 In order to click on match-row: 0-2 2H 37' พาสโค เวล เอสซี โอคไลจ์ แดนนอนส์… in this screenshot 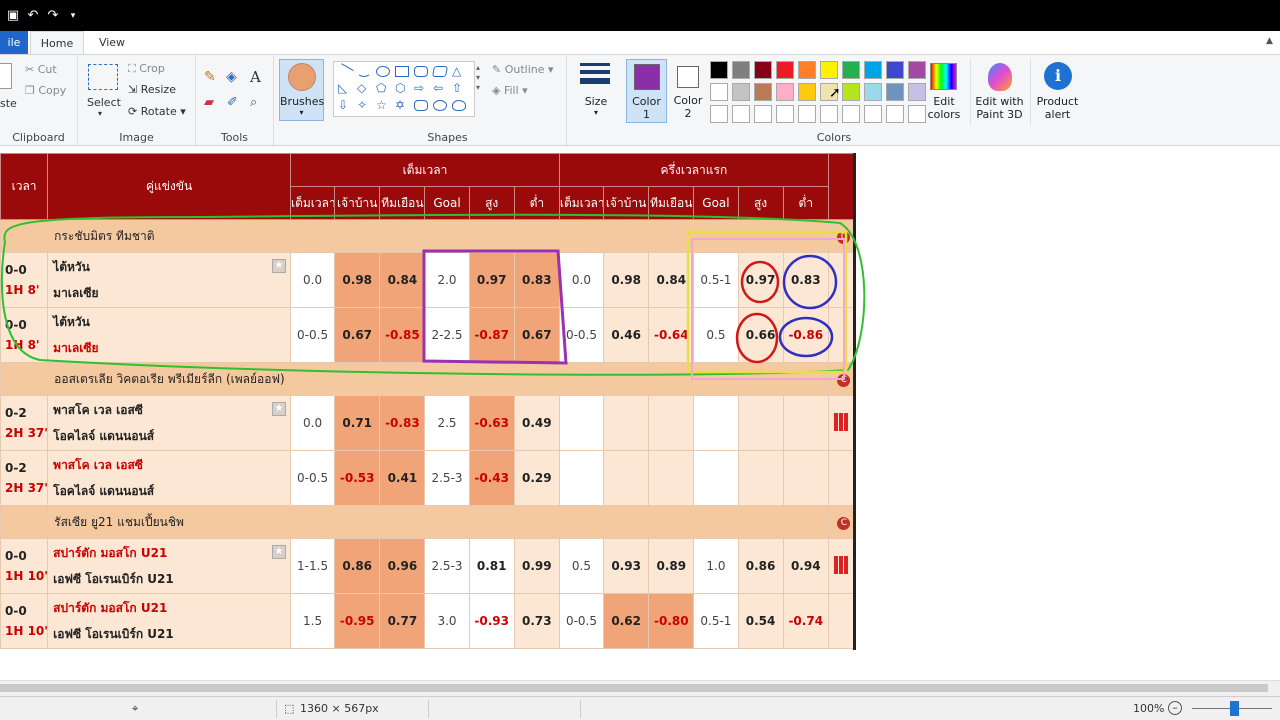, I will do `click(426, 478)`.